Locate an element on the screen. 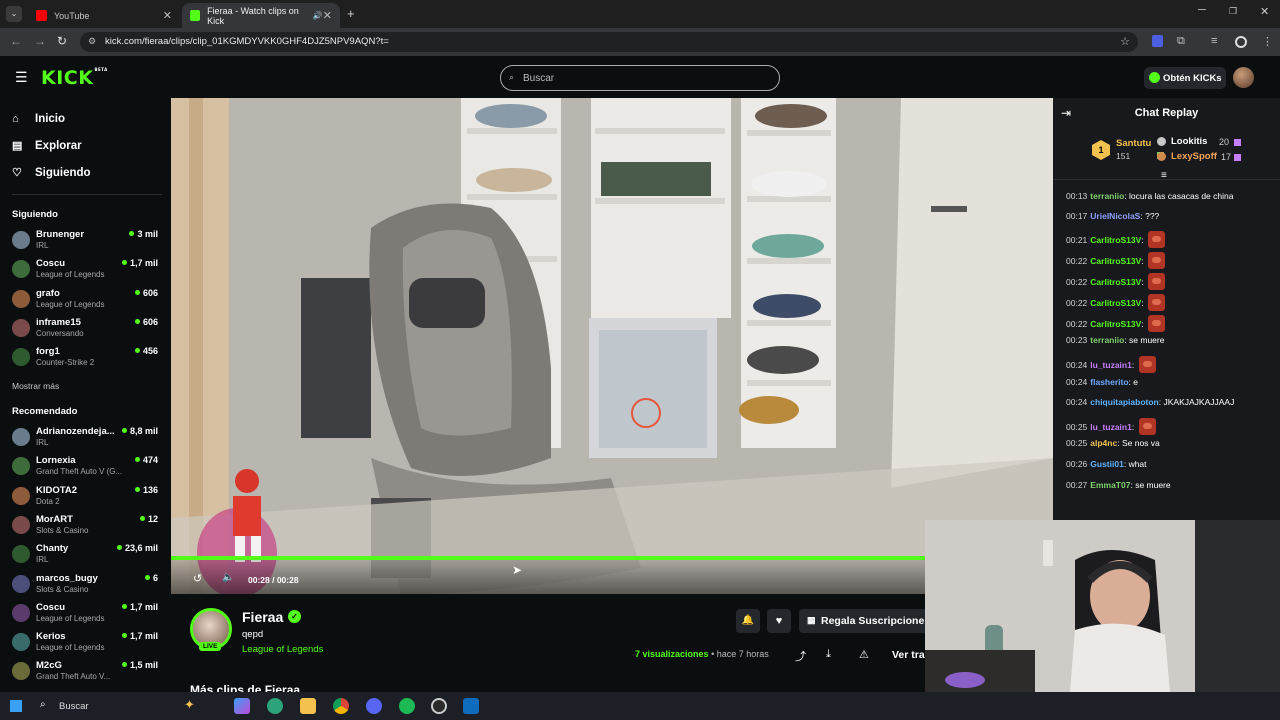 This screenshot has height=720, width=1280. speaker-icon: 🔊 is located at coordinates (318, 15).